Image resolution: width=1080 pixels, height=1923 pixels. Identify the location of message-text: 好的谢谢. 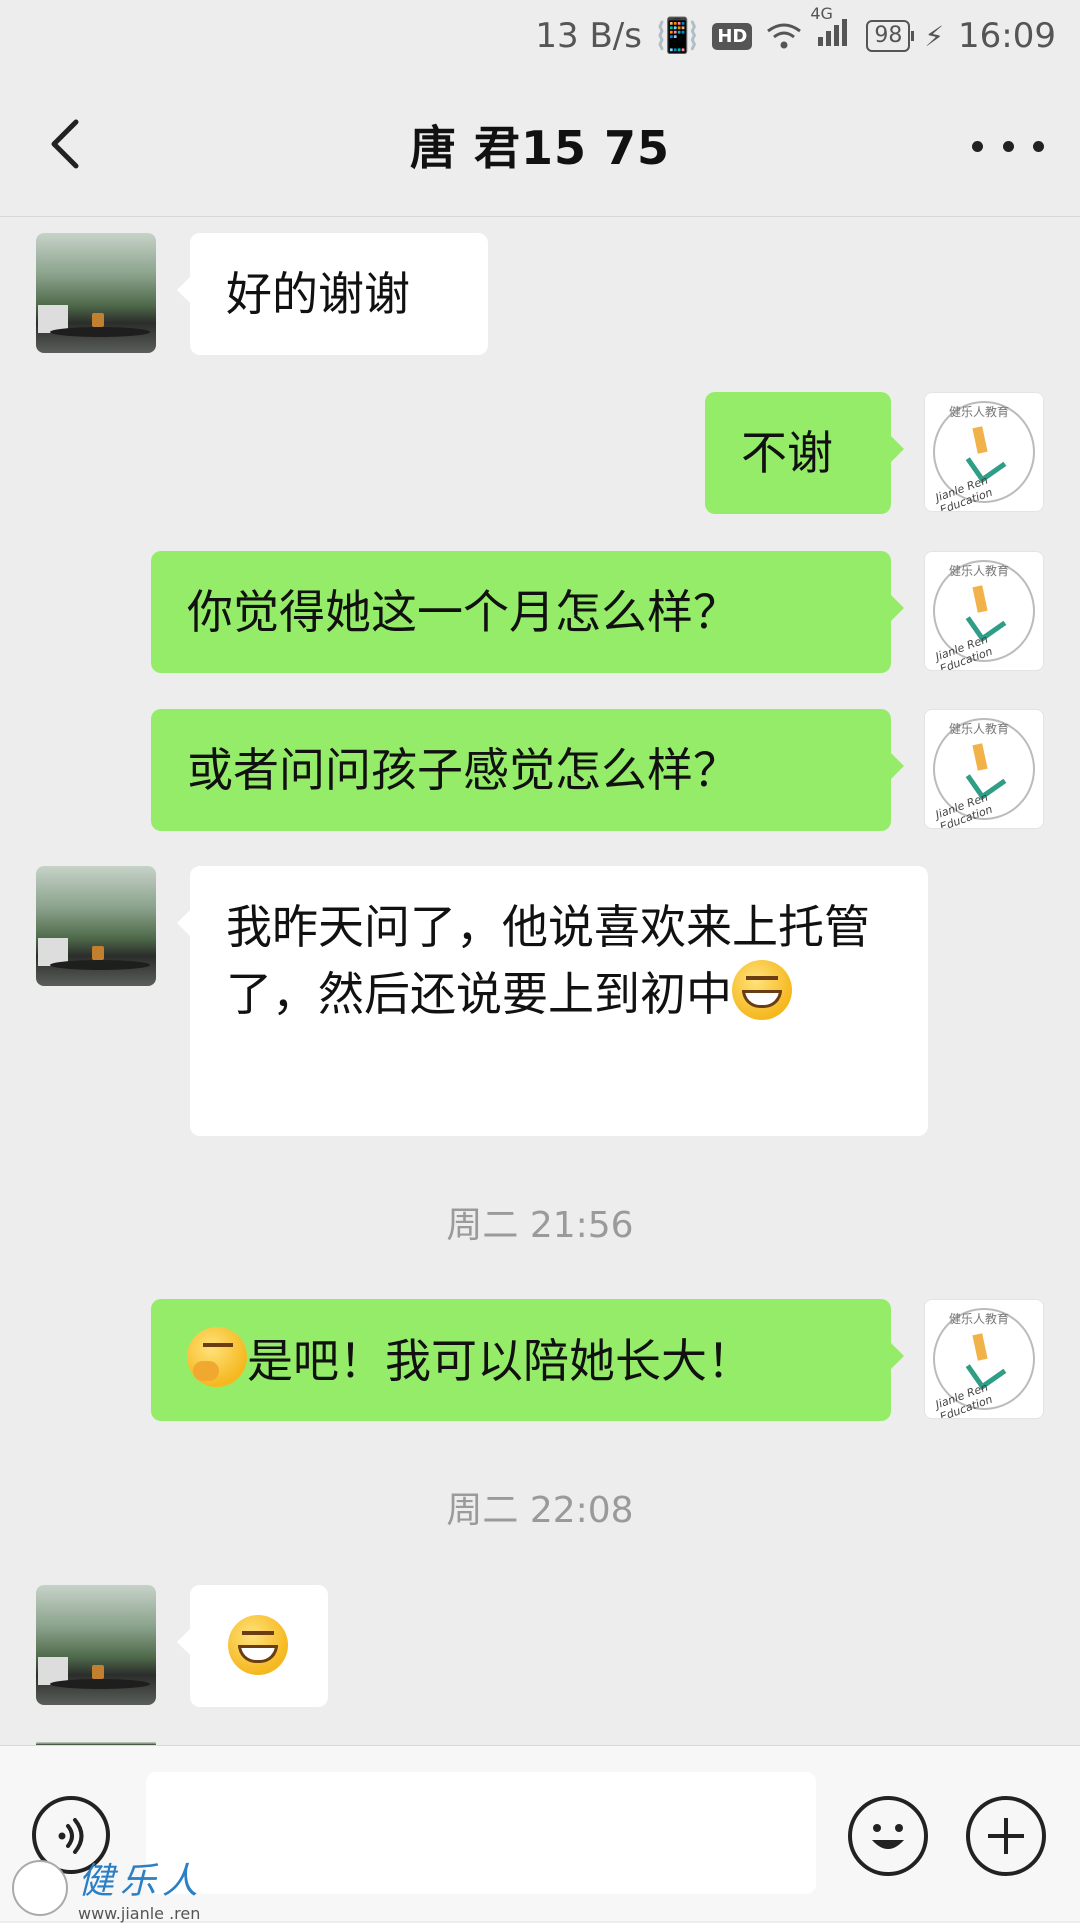
(318, 294).